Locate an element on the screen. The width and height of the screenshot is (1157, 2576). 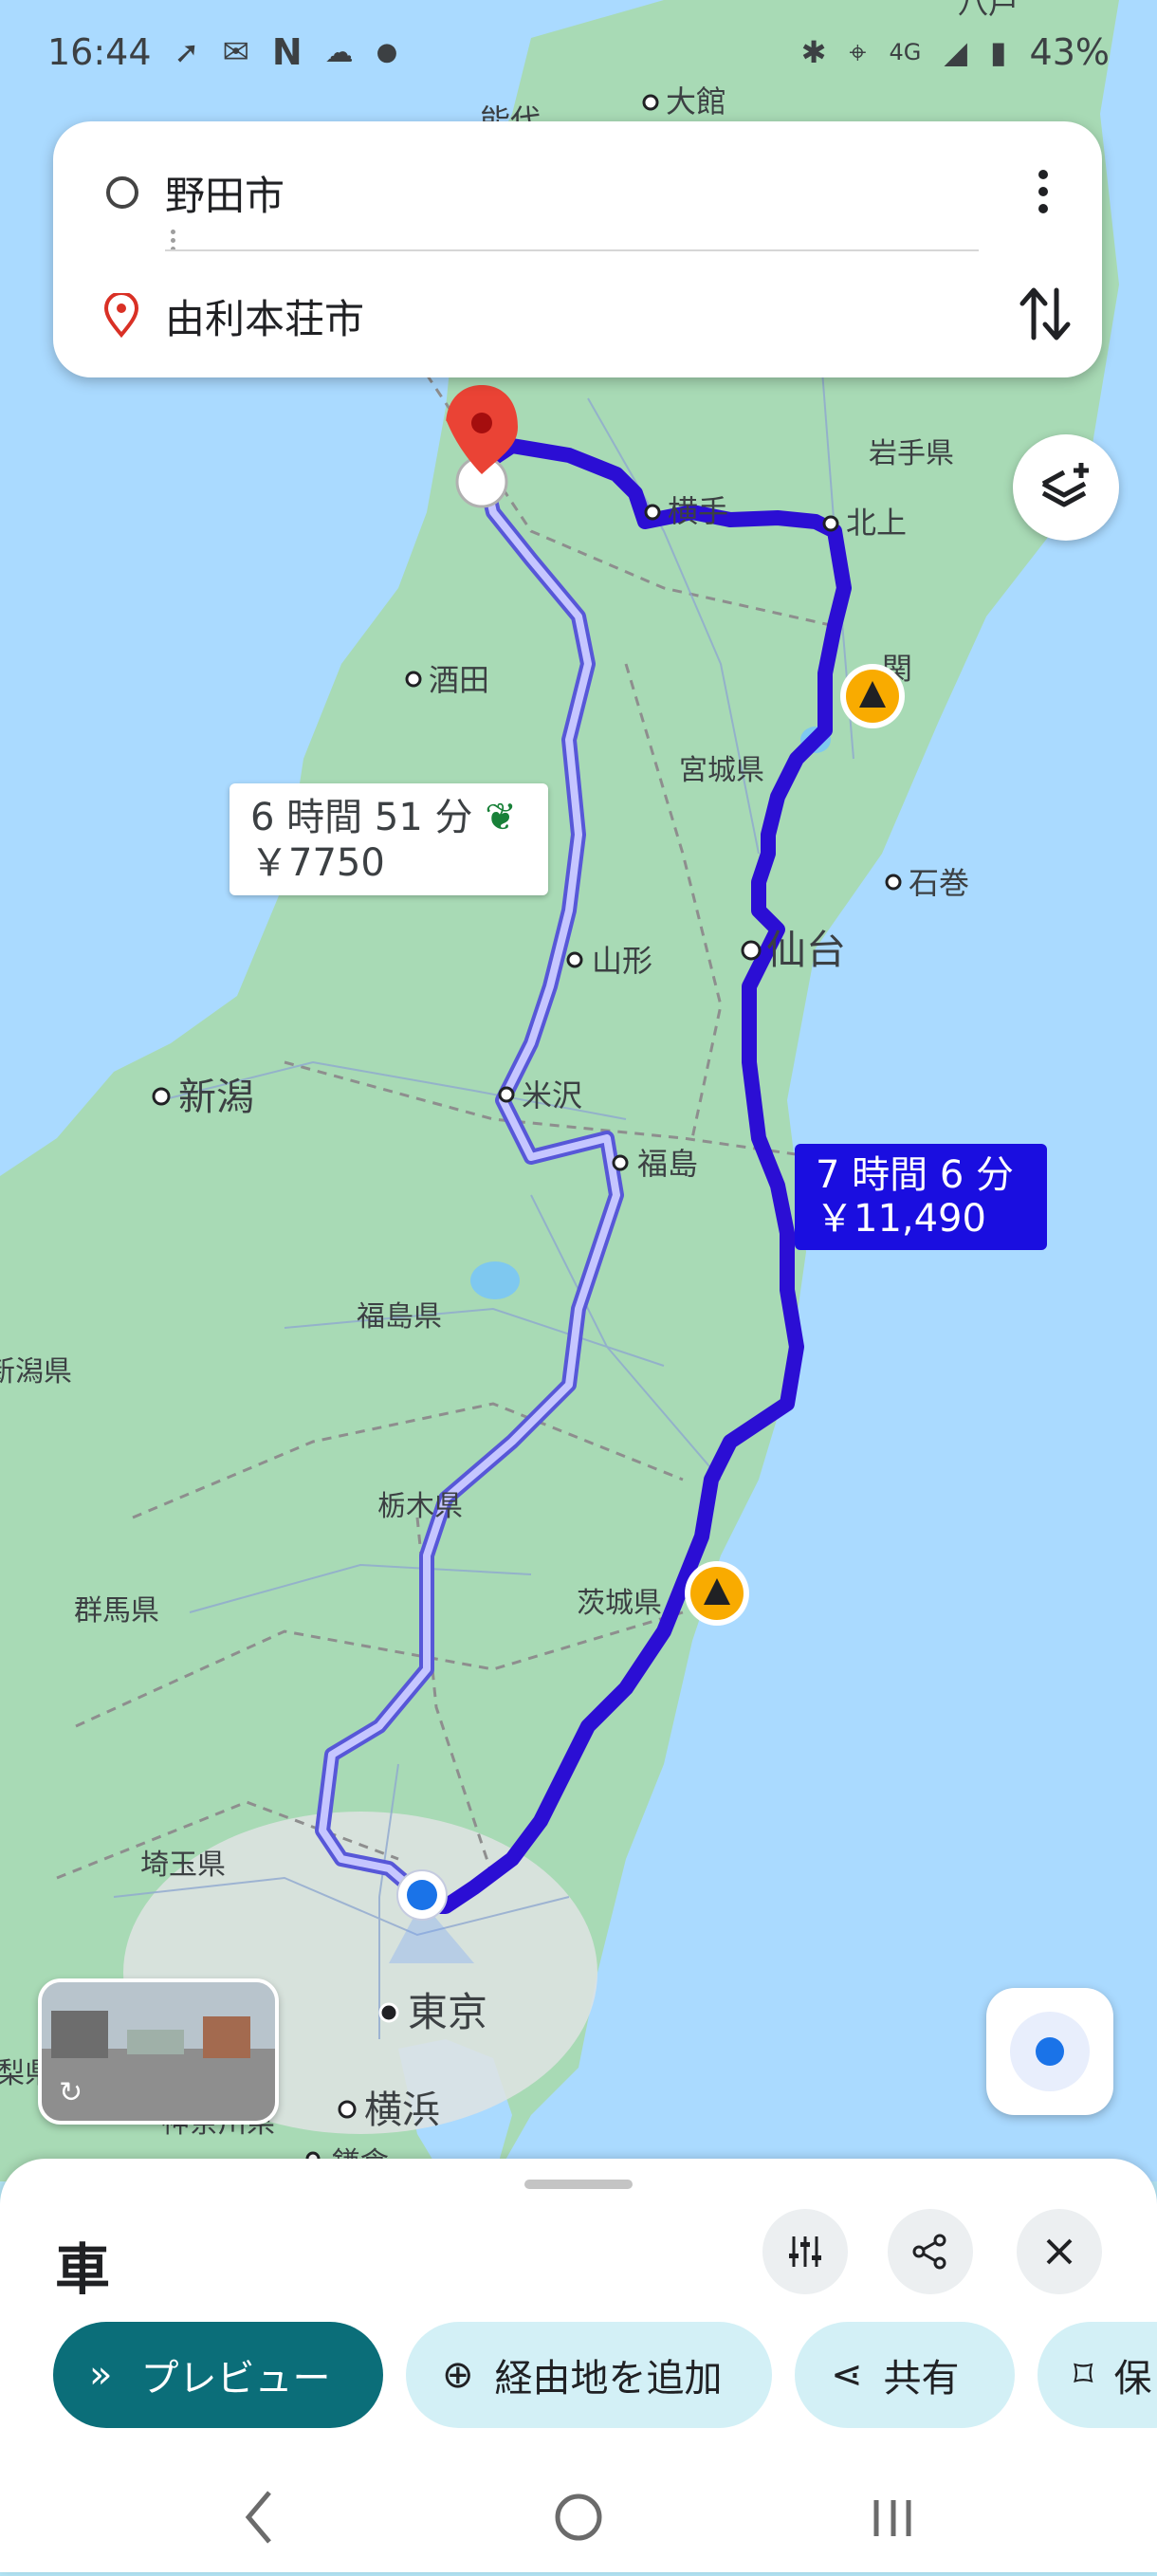
place-label-sendai: 仙台 is located at coordinates (806, 950).